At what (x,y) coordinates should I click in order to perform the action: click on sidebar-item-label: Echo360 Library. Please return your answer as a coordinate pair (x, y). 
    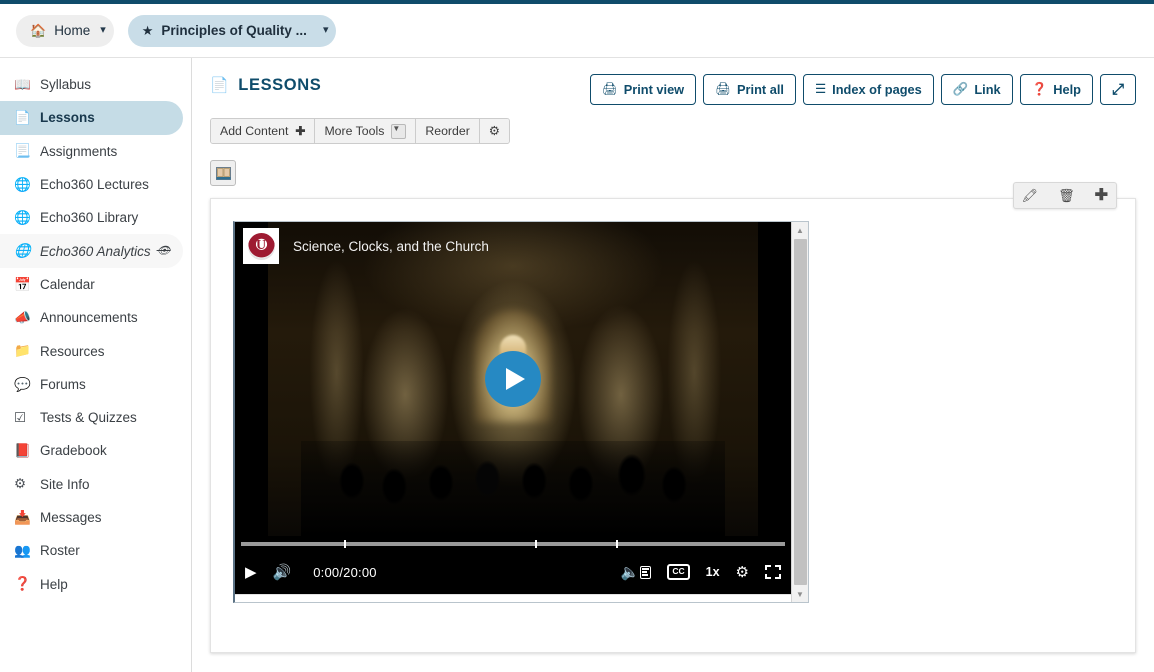
    Looking at the image, I should click on (89, 218).